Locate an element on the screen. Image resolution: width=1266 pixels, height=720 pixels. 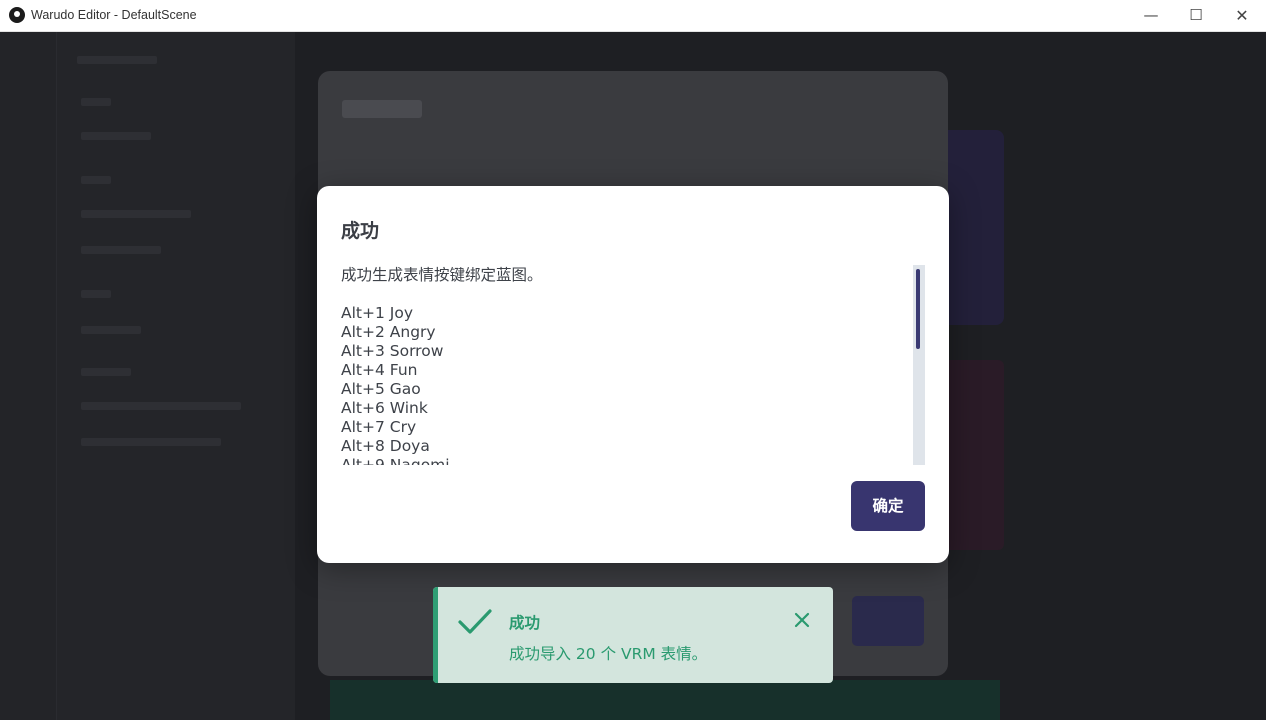
toast-accent-bar is located at coordinates (435, 635).